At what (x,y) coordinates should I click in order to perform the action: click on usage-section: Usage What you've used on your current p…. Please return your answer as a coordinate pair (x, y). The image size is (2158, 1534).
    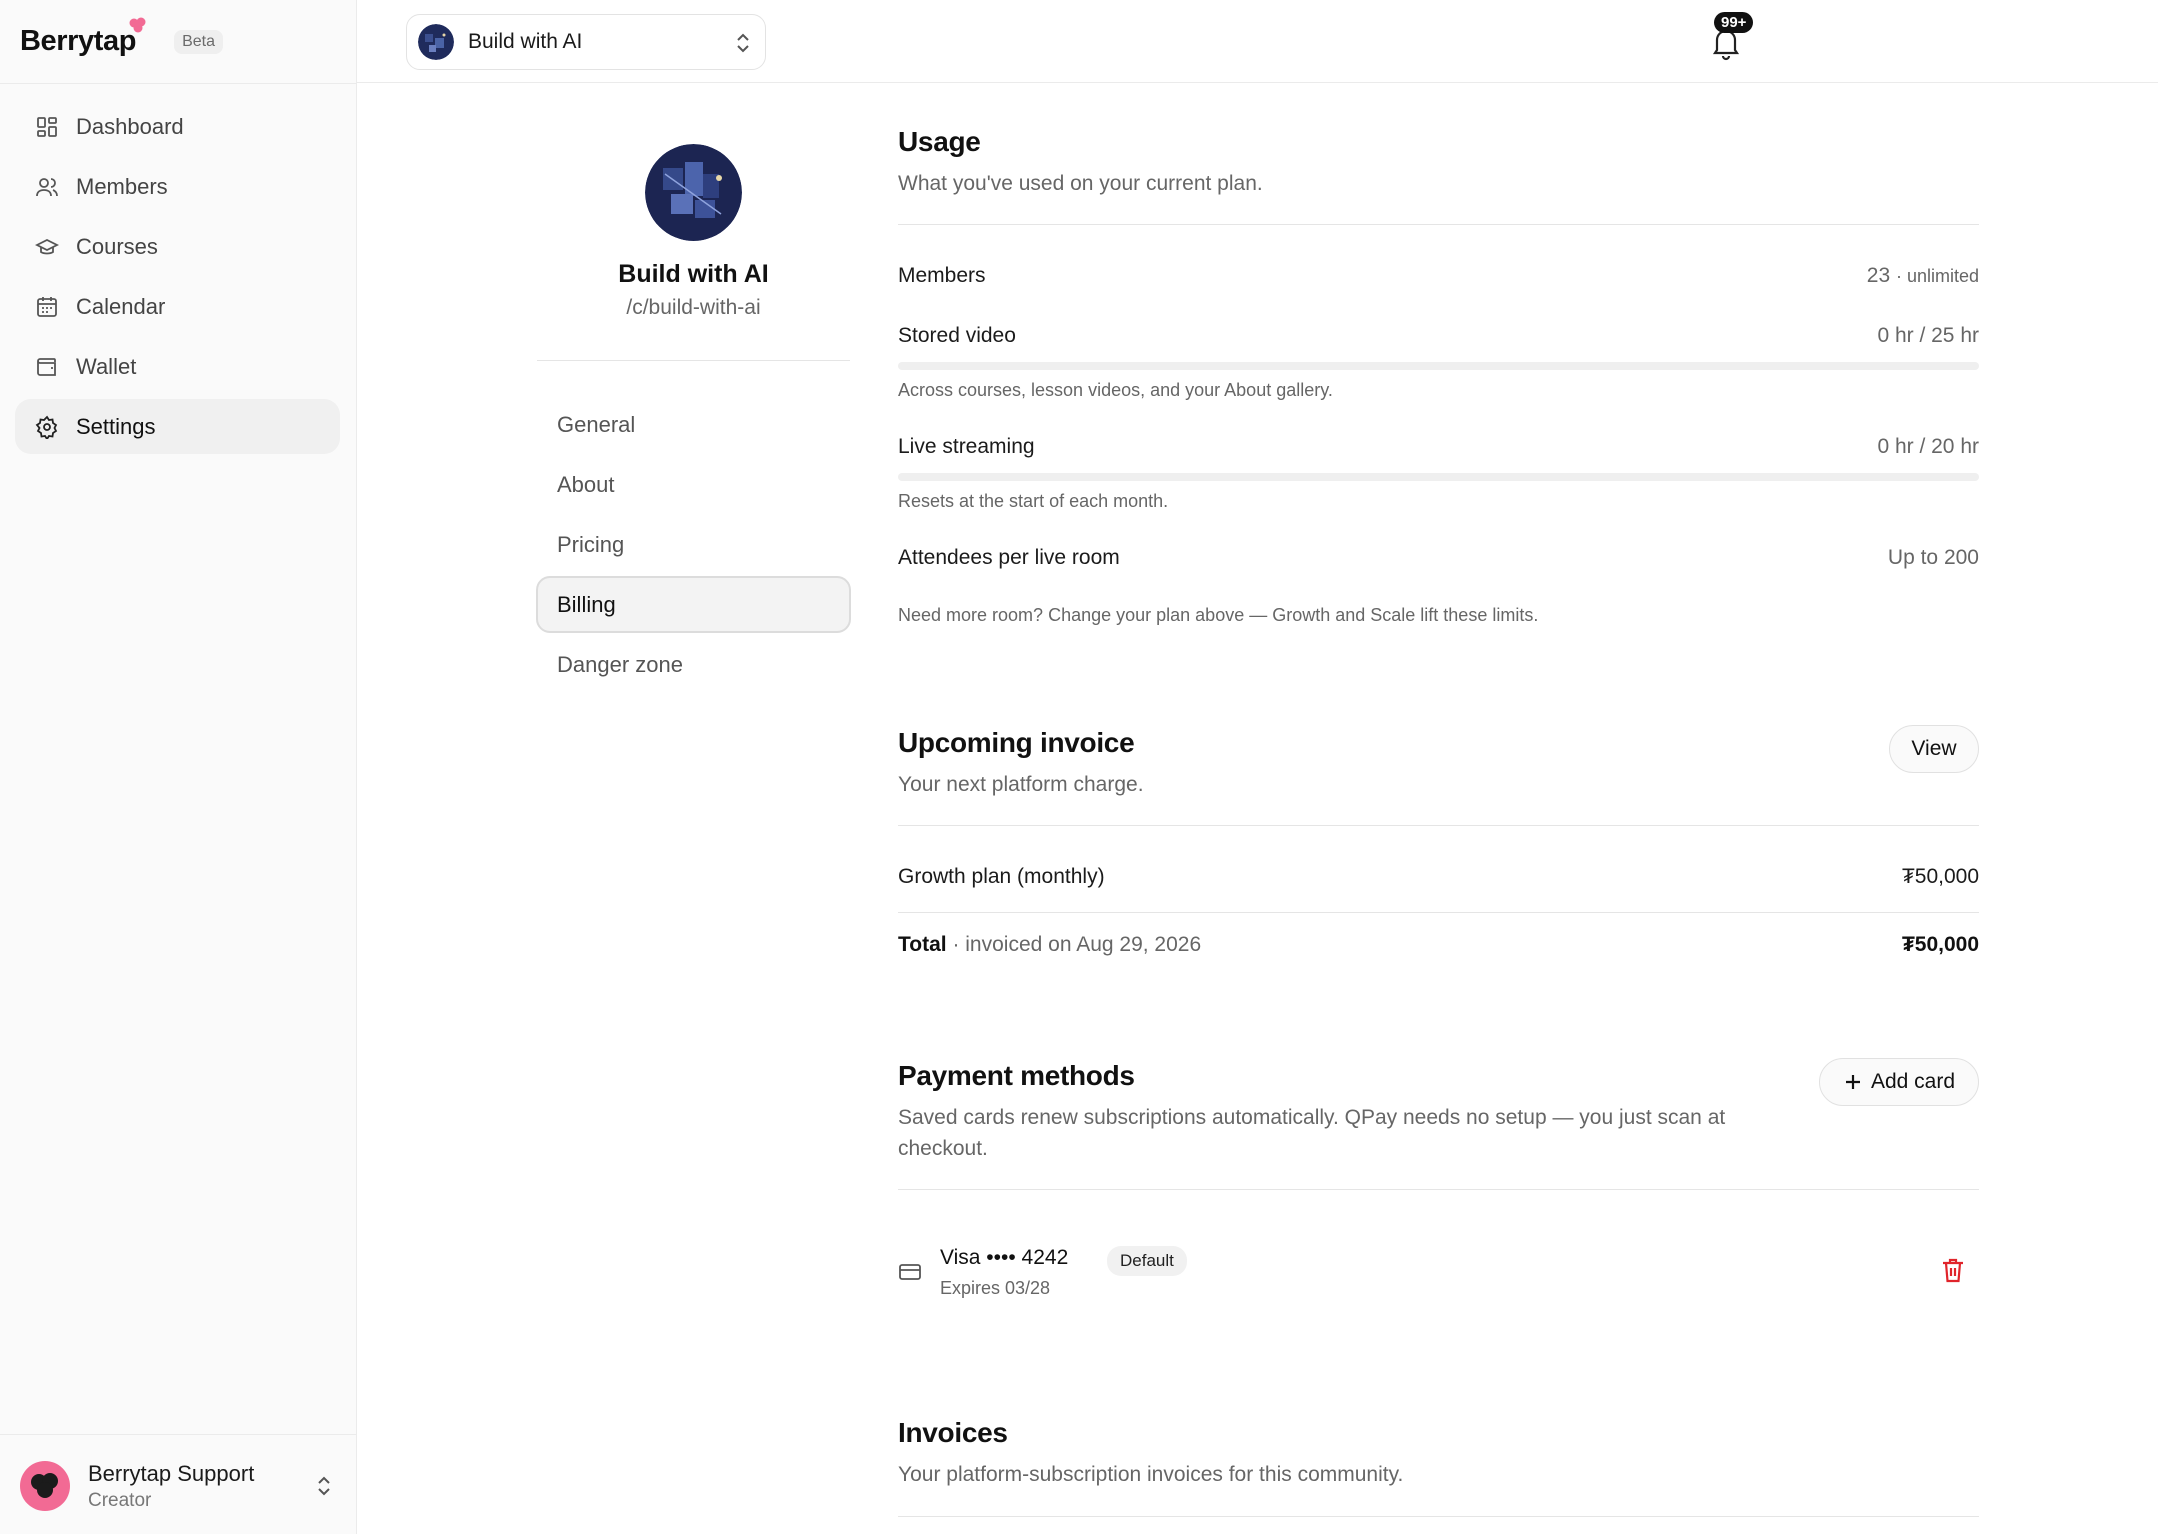
    Looking at the image, I should click on (1438, 162).